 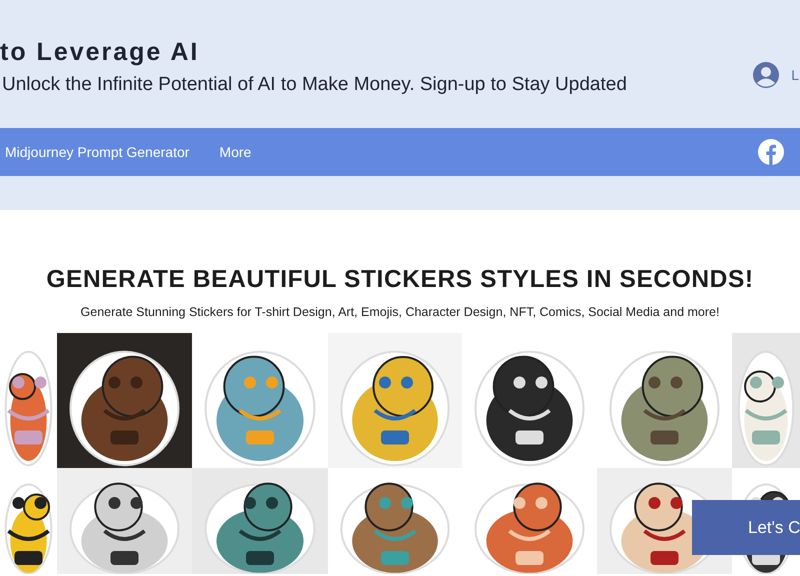 What do you see at coordinates (235, 152) in the screenshot?
I see `nav-link: More` at bounding box center [235, 152].